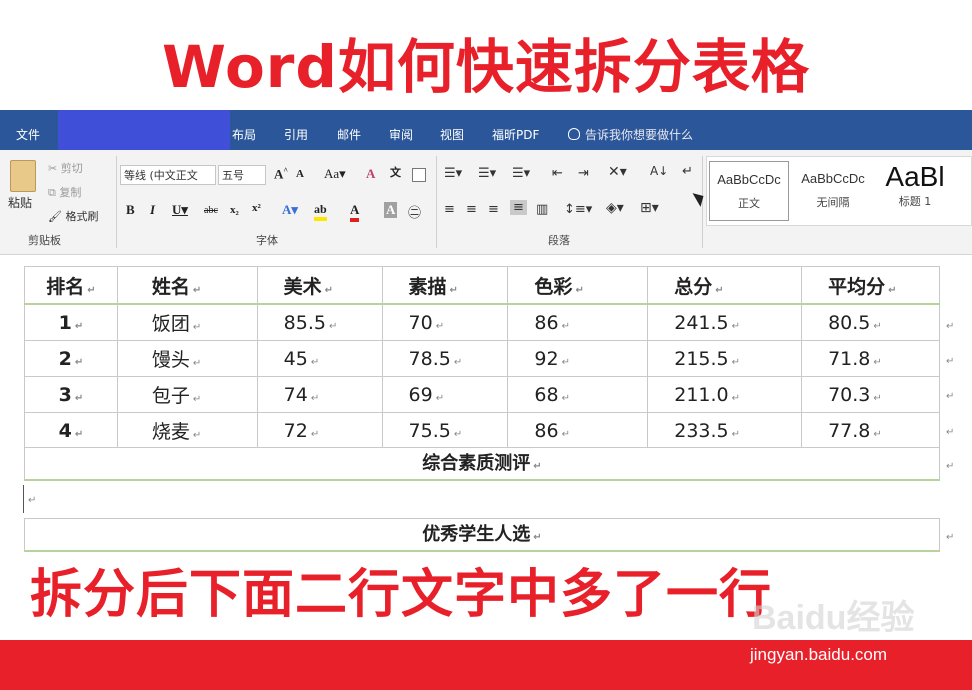  Describe the element at coordinates (64, 192) in the screenshot. I see `copy-button: ⧉ 复制` at that location.